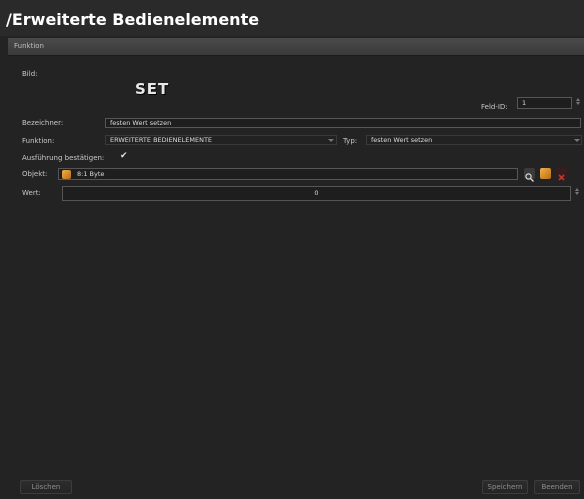 This screenshot has height=499, width=584. Describe the element at coordinates (331, 140) in the screenshot. I see `funktion-dropdown-icon` at that location.